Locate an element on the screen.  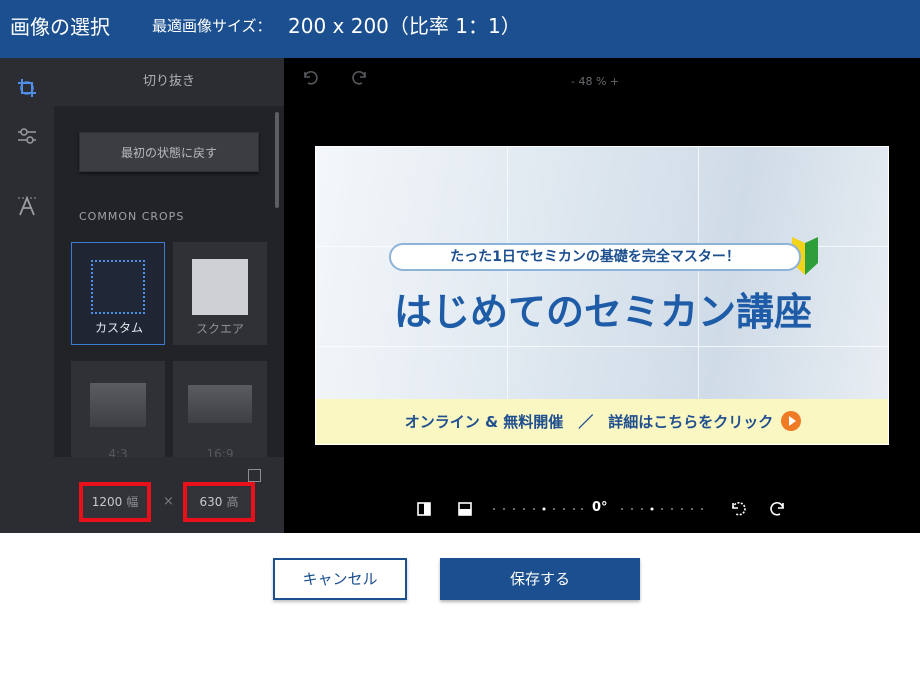
rotation-degree: 0° is located at coordinates (600, 507).